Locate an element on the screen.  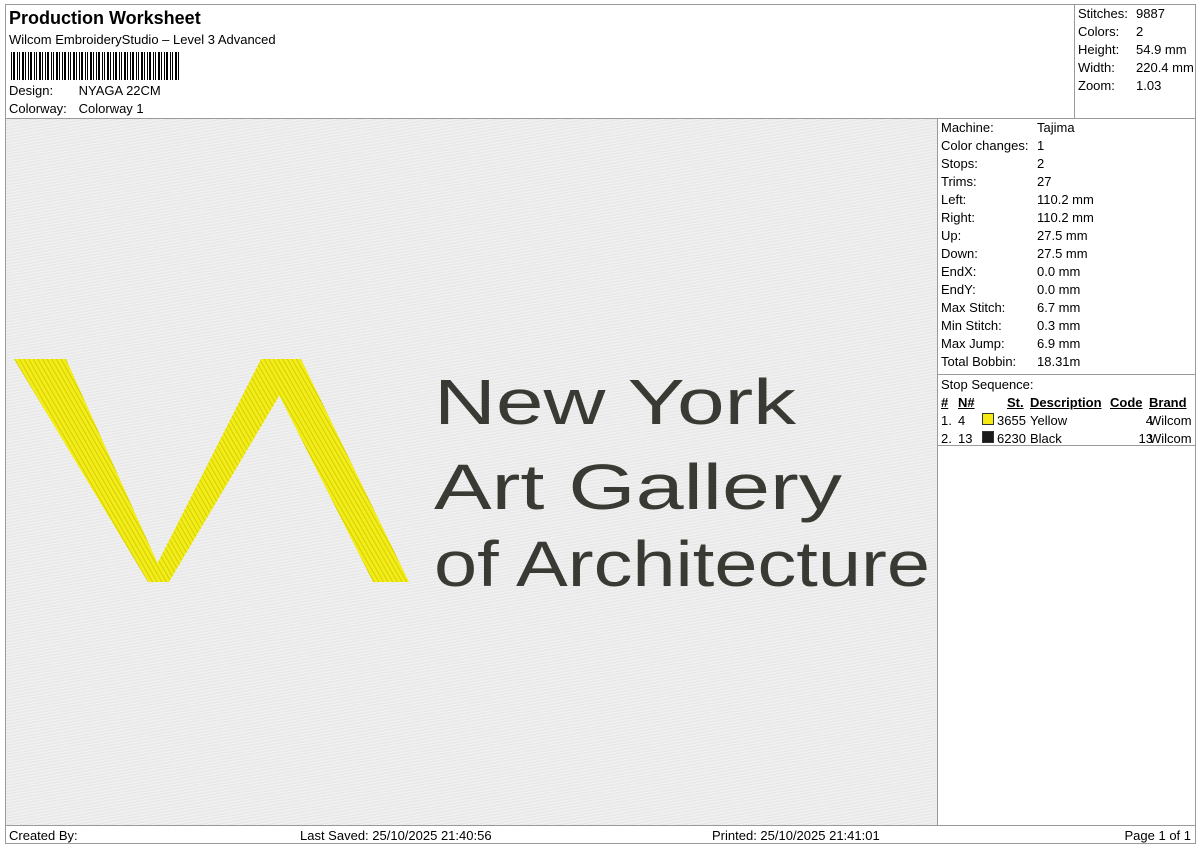
stat-stops: Stops: 2 is located at coordinates (993, 163).